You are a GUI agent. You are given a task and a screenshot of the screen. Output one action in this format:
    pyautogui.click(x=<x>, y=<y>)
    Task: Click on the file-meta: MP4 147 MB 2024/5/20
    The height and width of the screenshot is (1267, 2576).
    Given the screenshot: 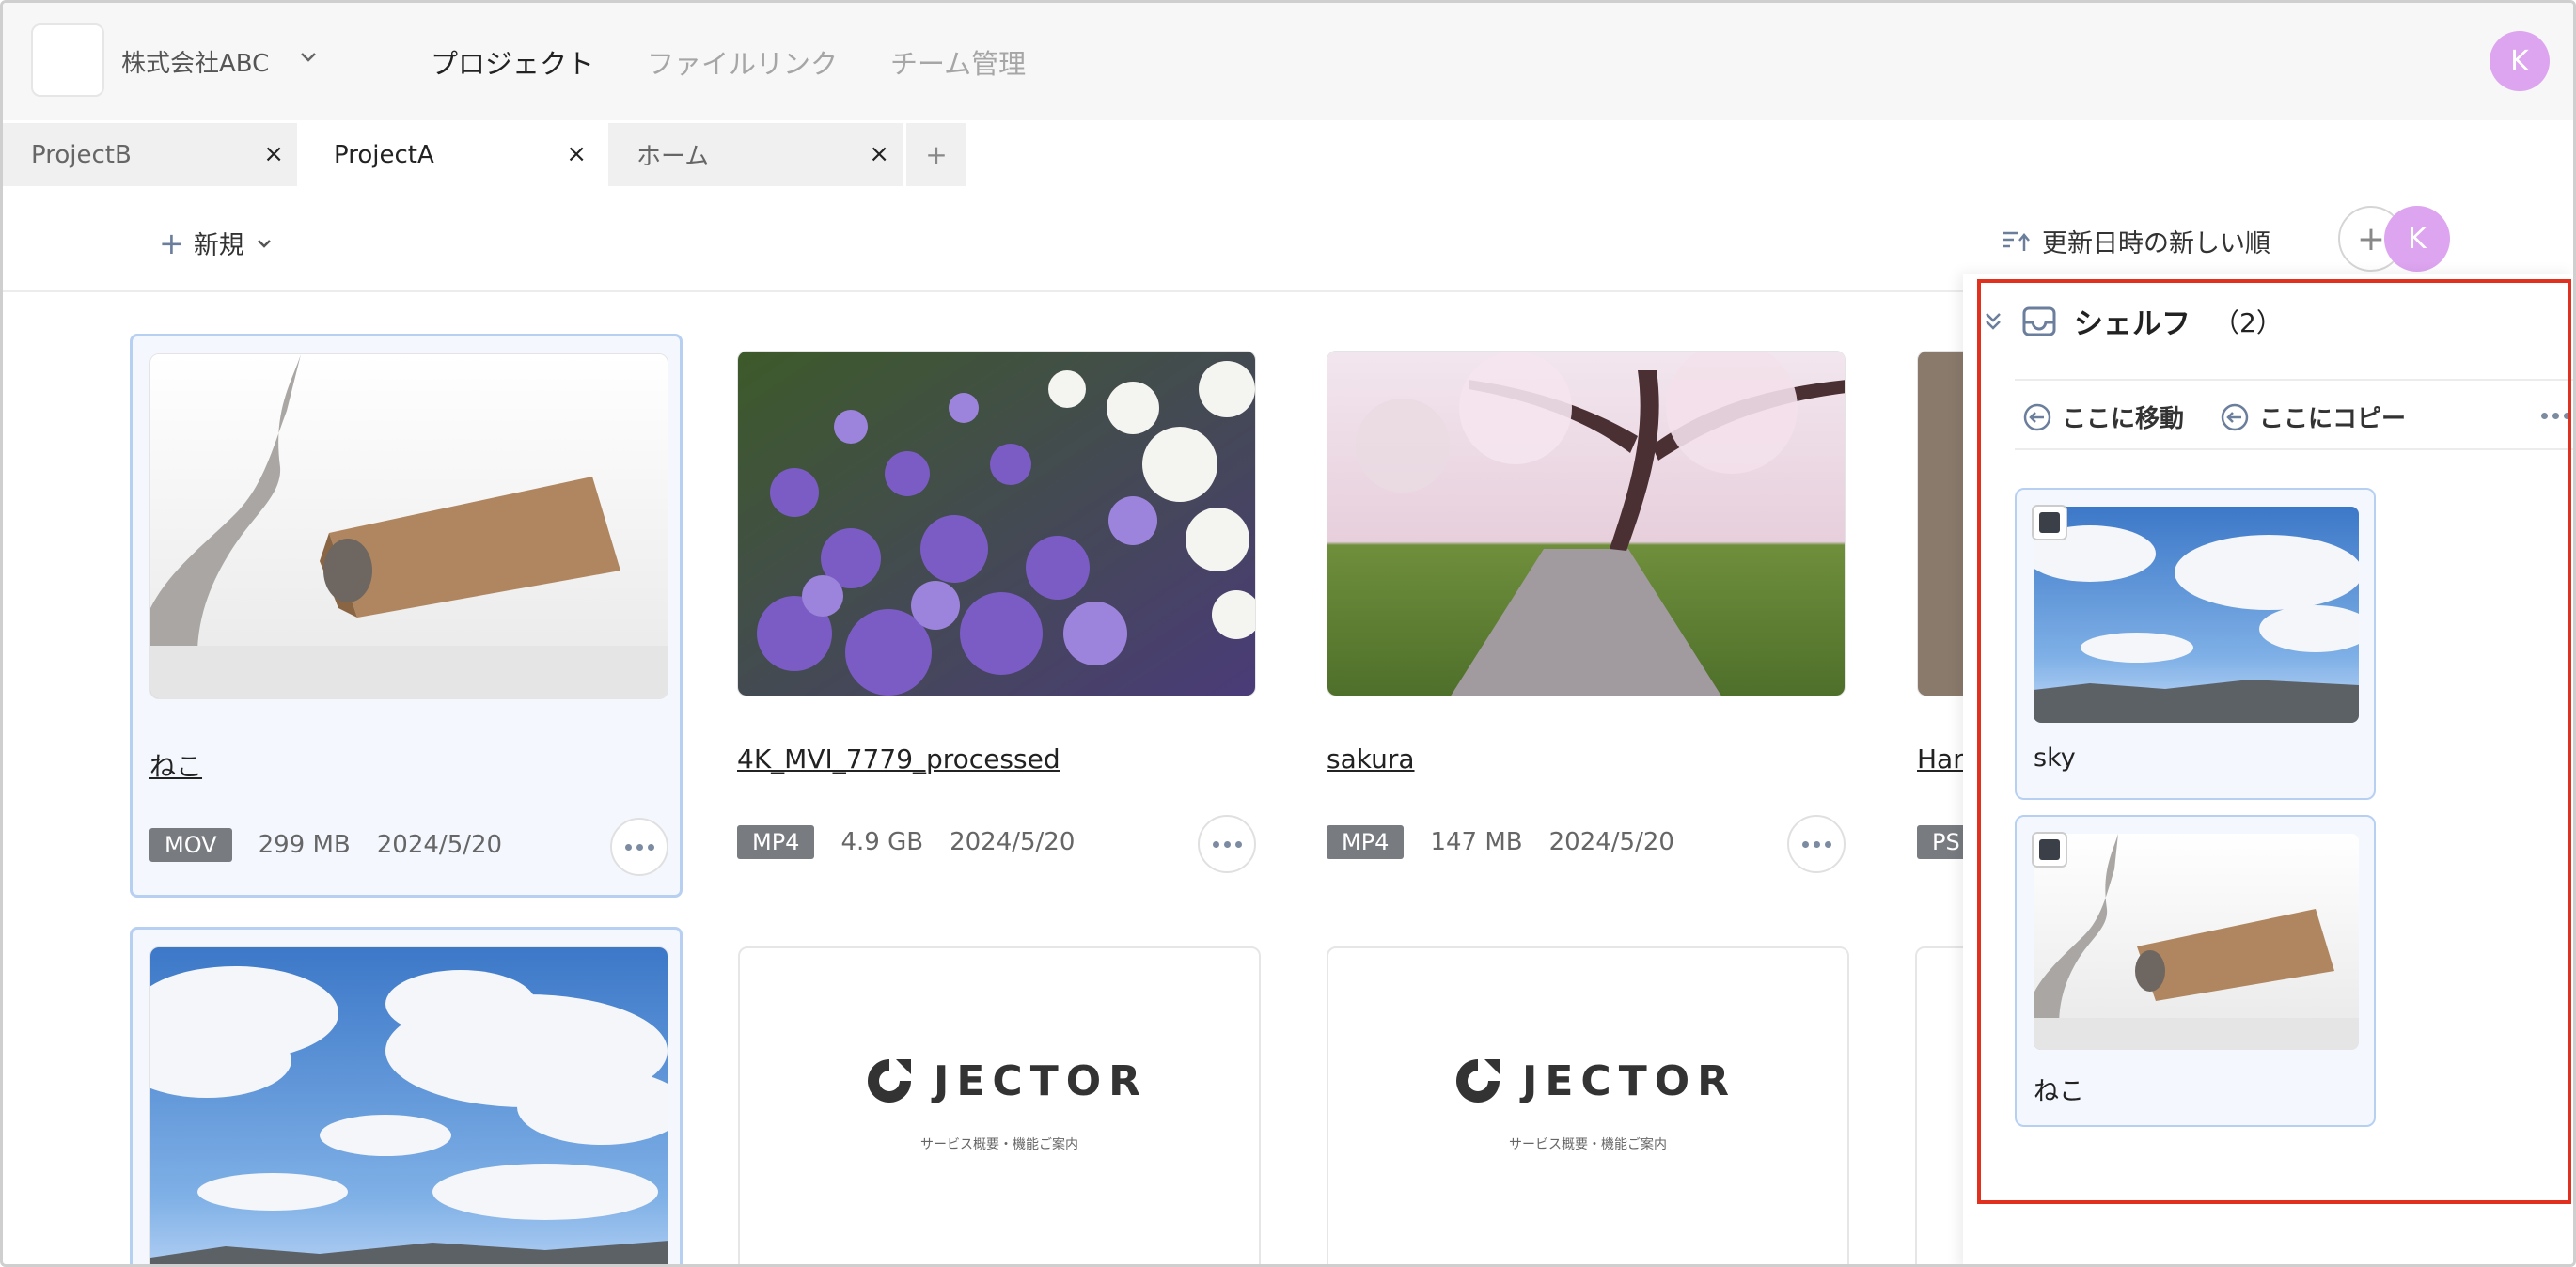 What is the action you would take?
    pyautogui.click(x=1500, y=842)
    